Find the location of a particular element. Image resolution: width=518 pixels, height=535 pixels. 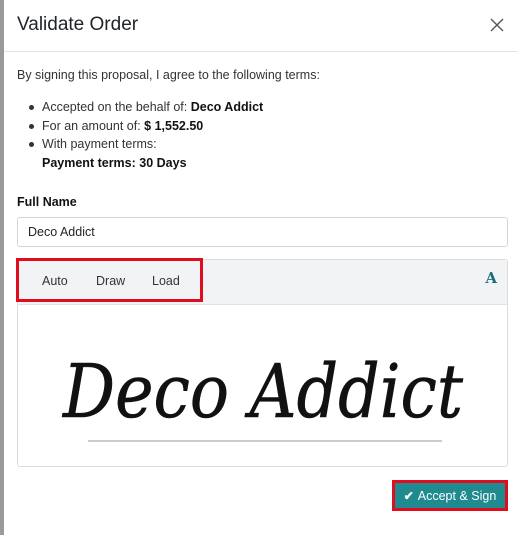

full-name-label: Full Name is located at coordinates (47, 202).